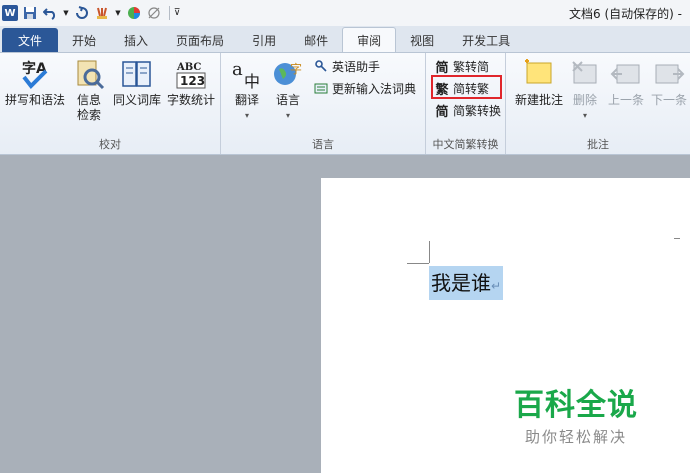 This screenshot has width=690, height=473. What do you see at coordinates (422, 40) in the screenshot?
I see `tab-view: 视图` at bounding box center [422, 40].